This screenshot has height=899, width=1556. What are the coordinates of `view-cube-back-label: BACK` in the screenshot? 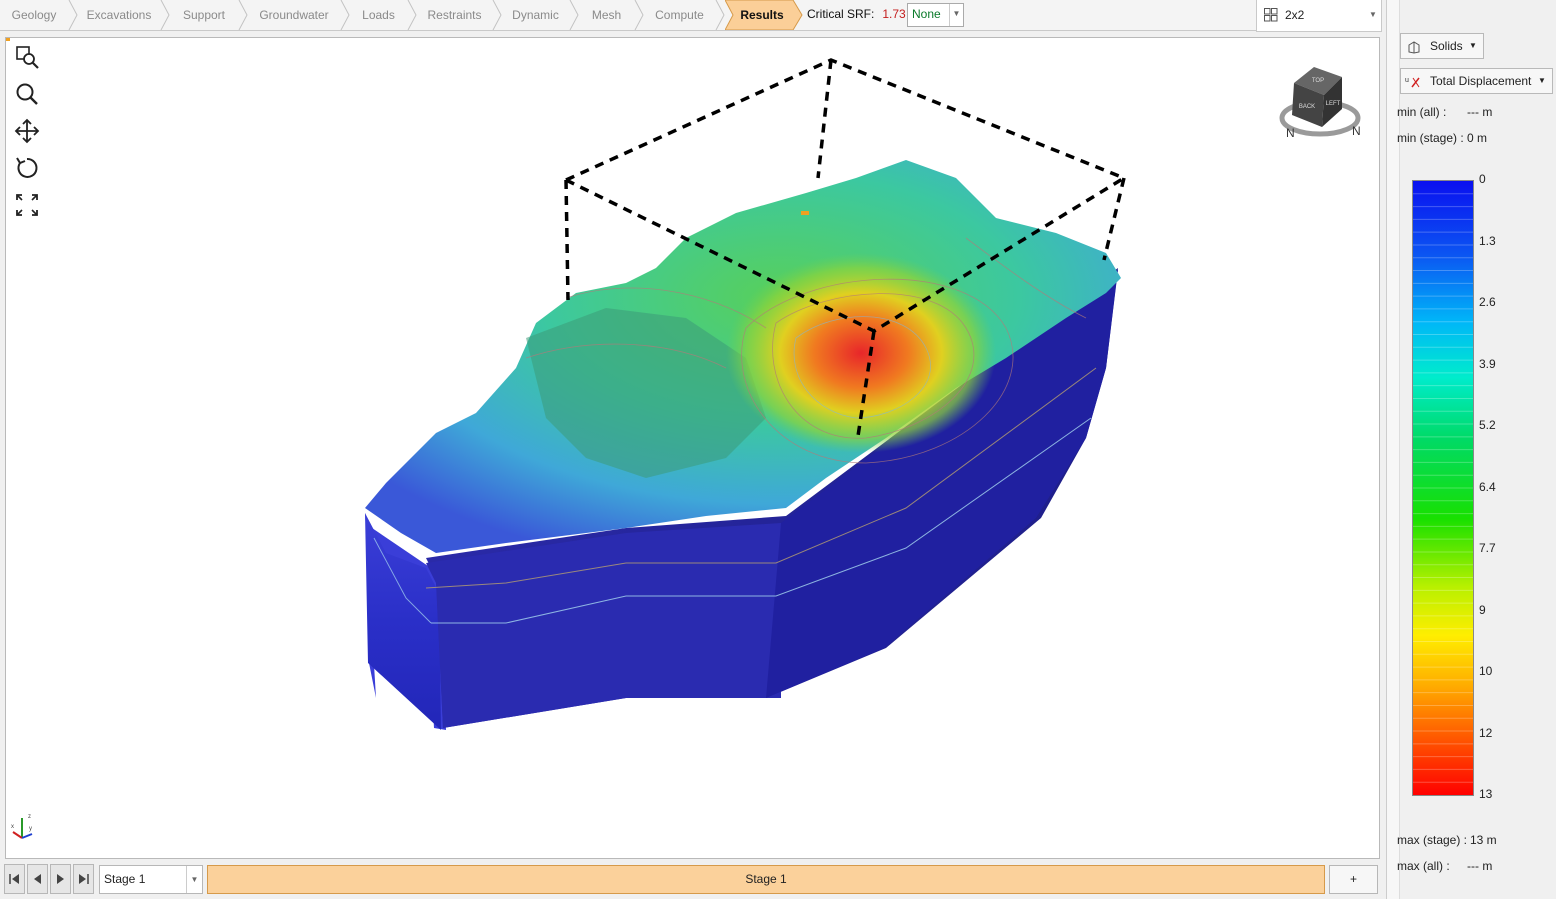 It's located at (1307, 107).